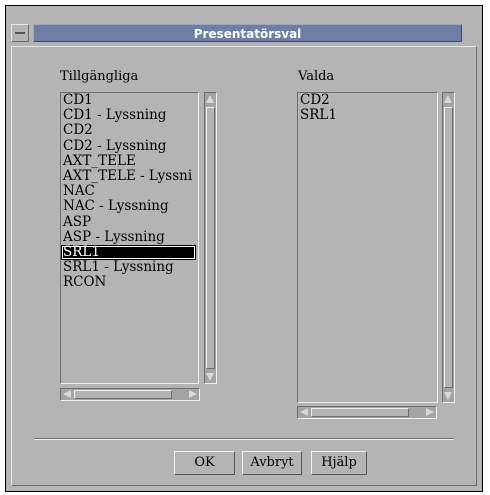 The image size is (490, 495). I want to click on list-item: CD1, so click(129, 100).